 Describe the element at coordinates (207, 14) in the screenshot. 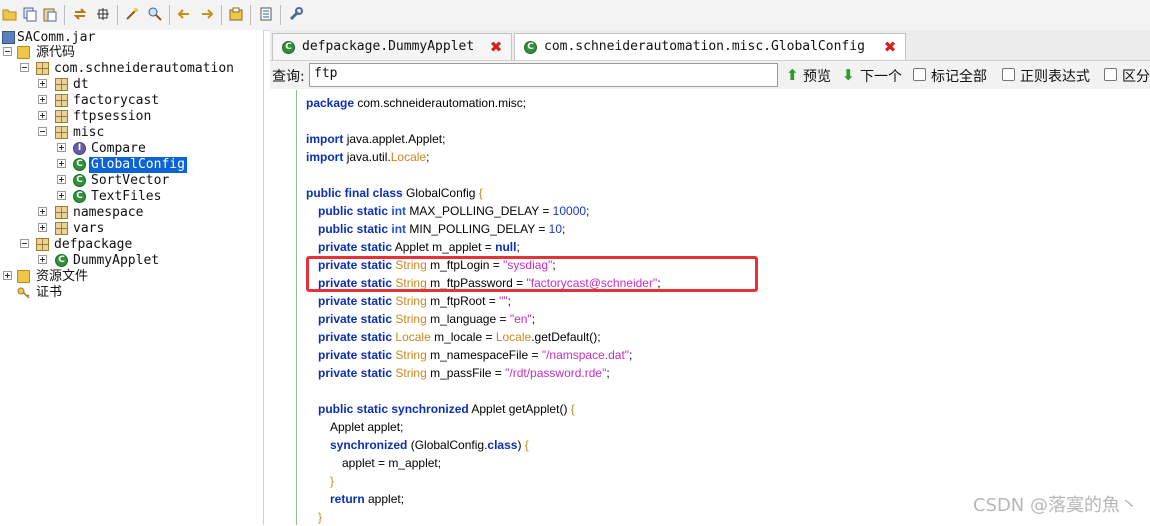

I see `forward-icon` at that location.